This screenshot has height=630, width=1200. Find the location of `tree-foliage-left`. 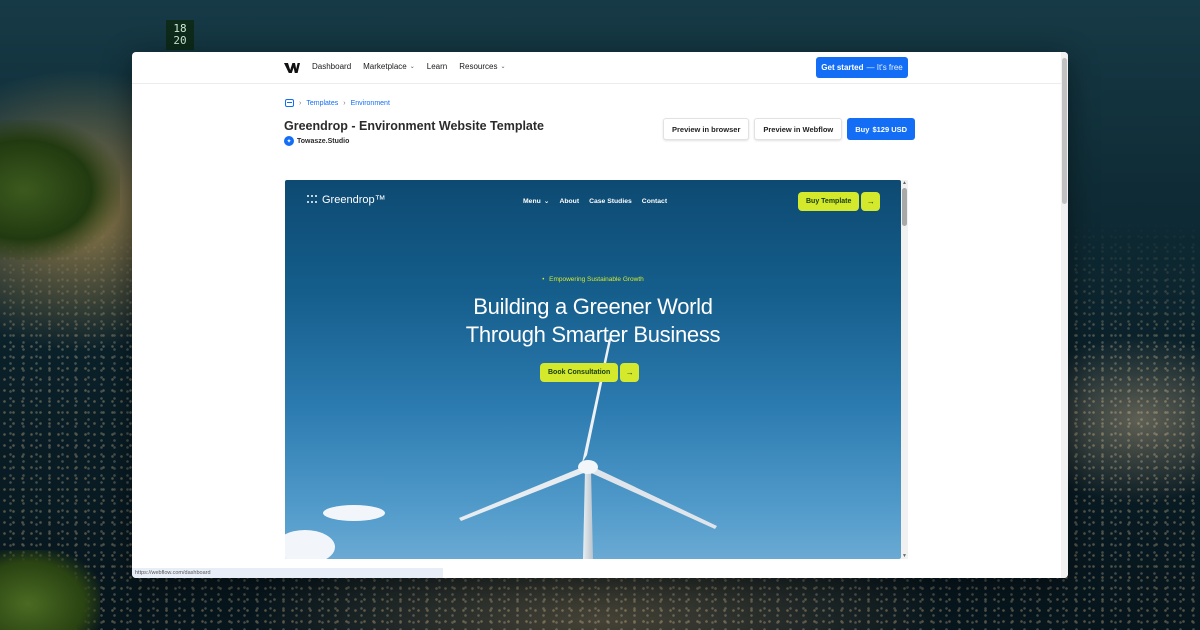

tree-foliage-left is located at coordinates (60, 190).